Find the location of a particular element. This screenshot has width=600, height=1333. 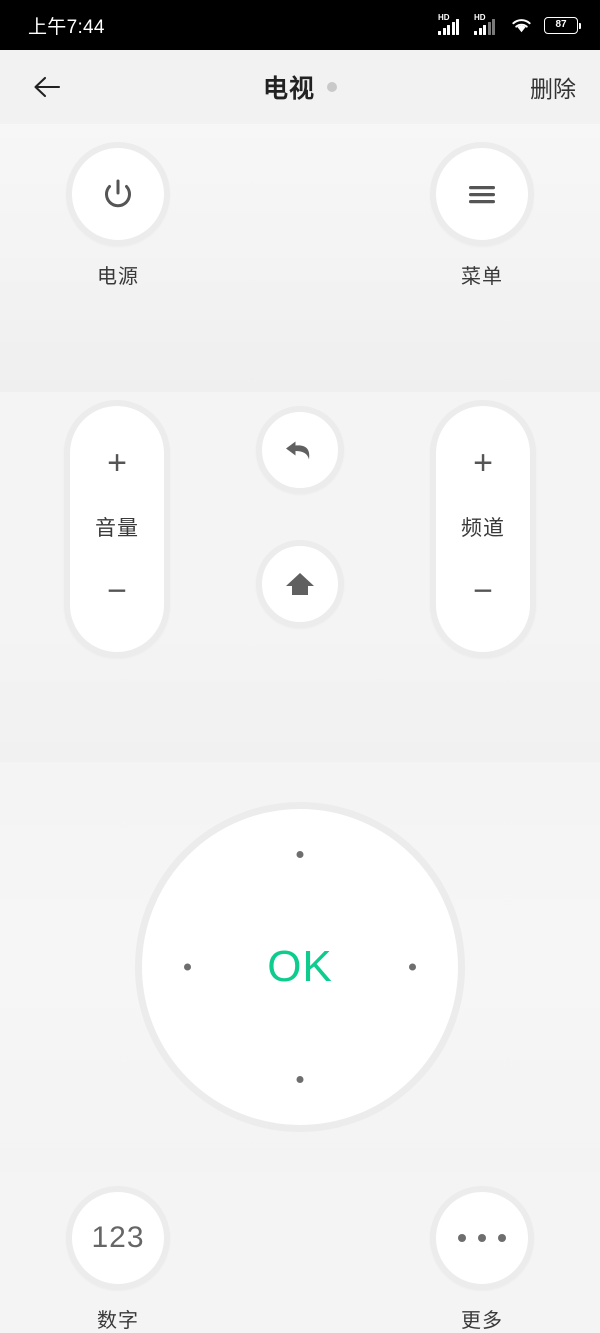

power-icon is located at coordinates (118, 194).